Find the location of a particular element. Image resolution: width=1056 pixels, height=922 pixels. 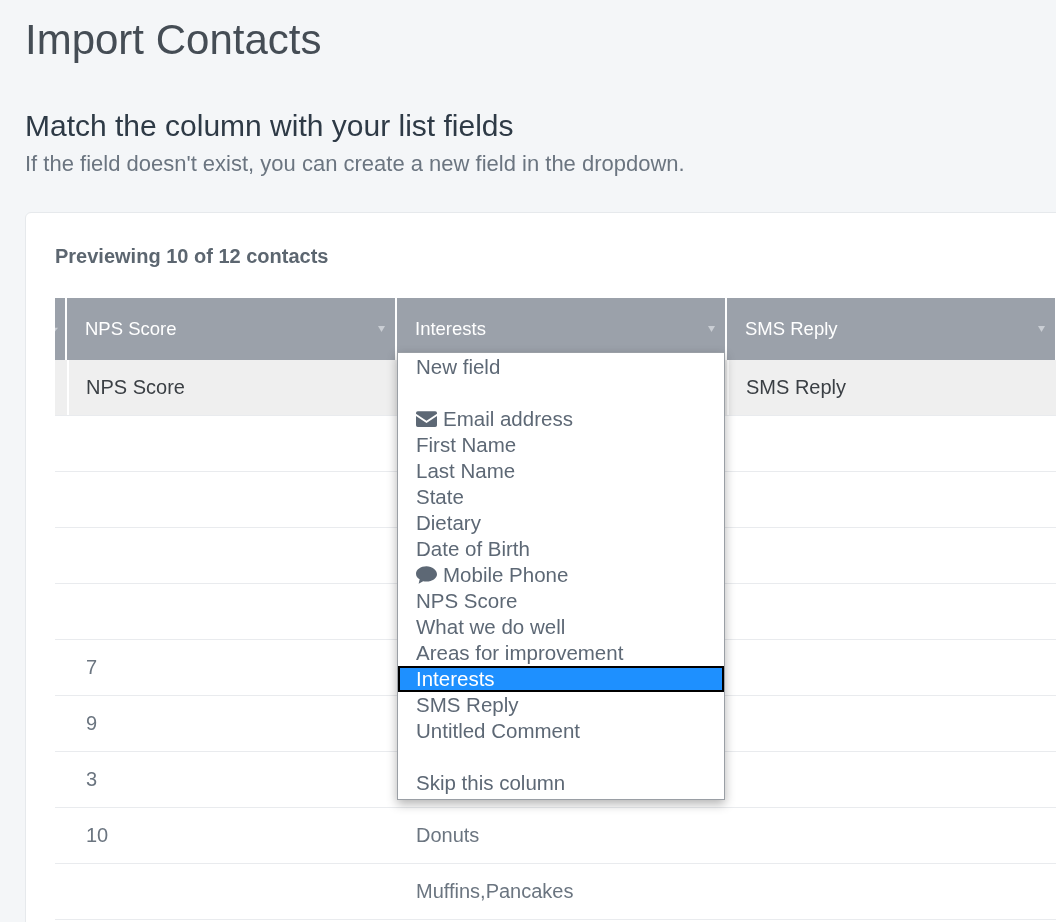

preview-summary: Previewing 10 of 12 contacts is located at coordinates (192, 256).